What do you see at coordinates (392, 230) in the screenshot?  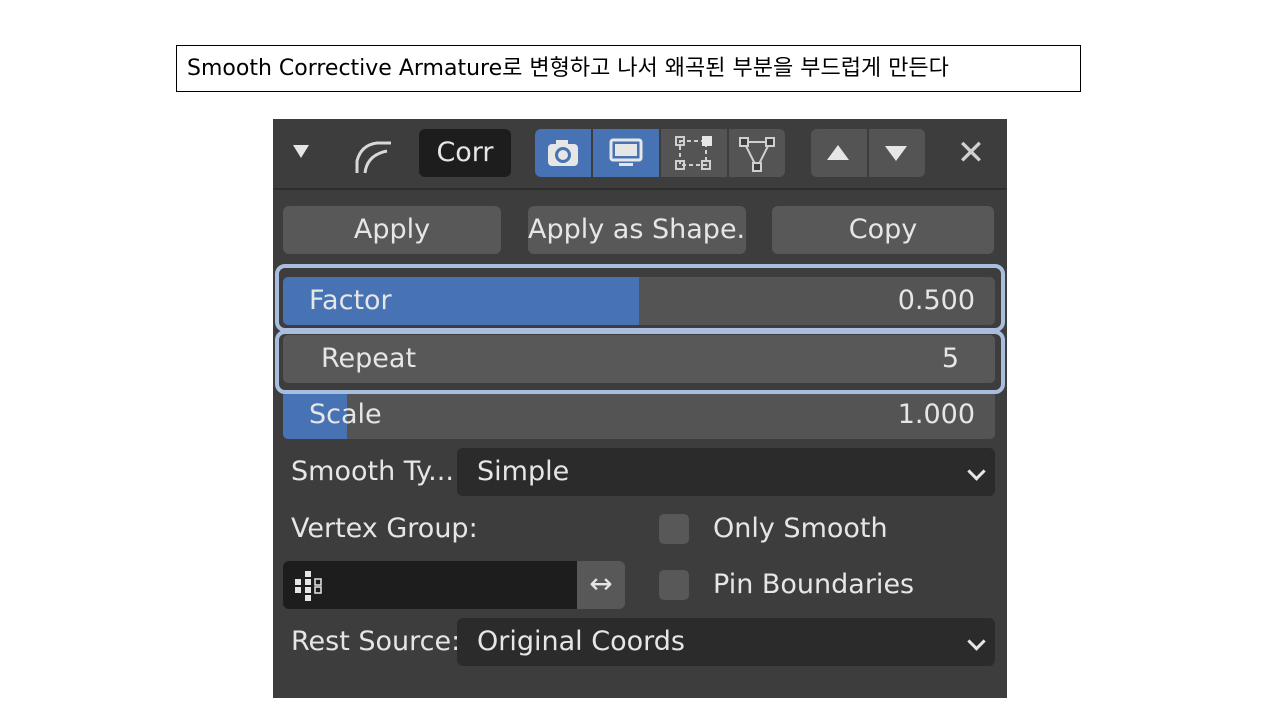 I see `apply-button: Apply` at bounding box center [392, 230].